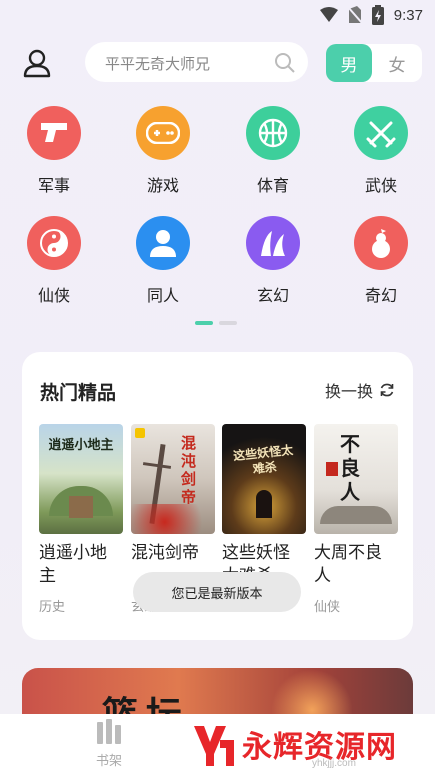 Image resolution: width=435 pixels, height=775 pixels. I want to click on search-icon, so click(285, 63).